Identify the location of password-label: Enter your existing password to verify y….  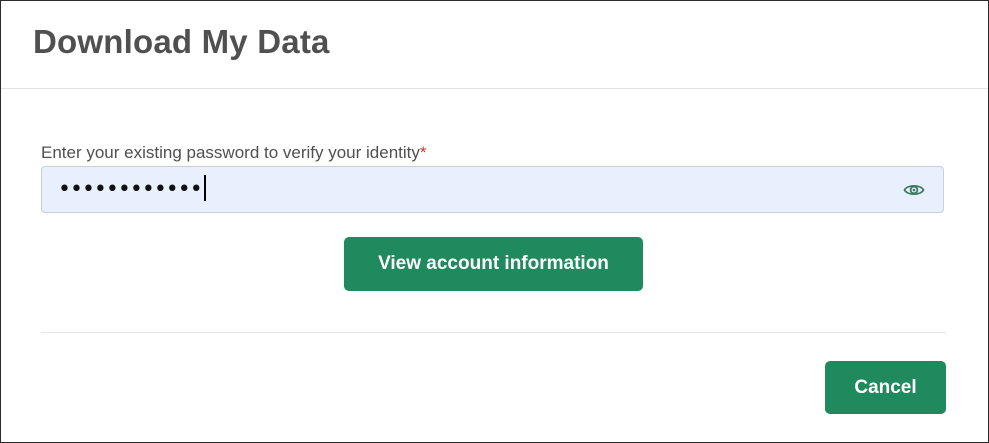
(234, 153).